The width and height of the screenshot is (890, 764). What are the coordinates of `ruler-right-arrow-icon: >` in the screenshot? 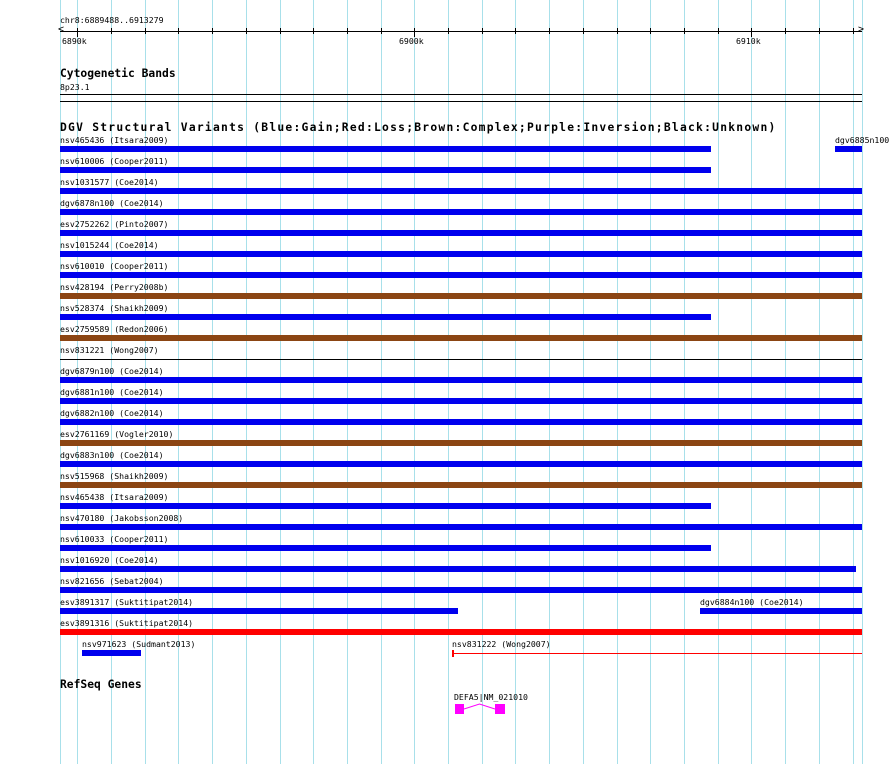 It's located at (861, 29).